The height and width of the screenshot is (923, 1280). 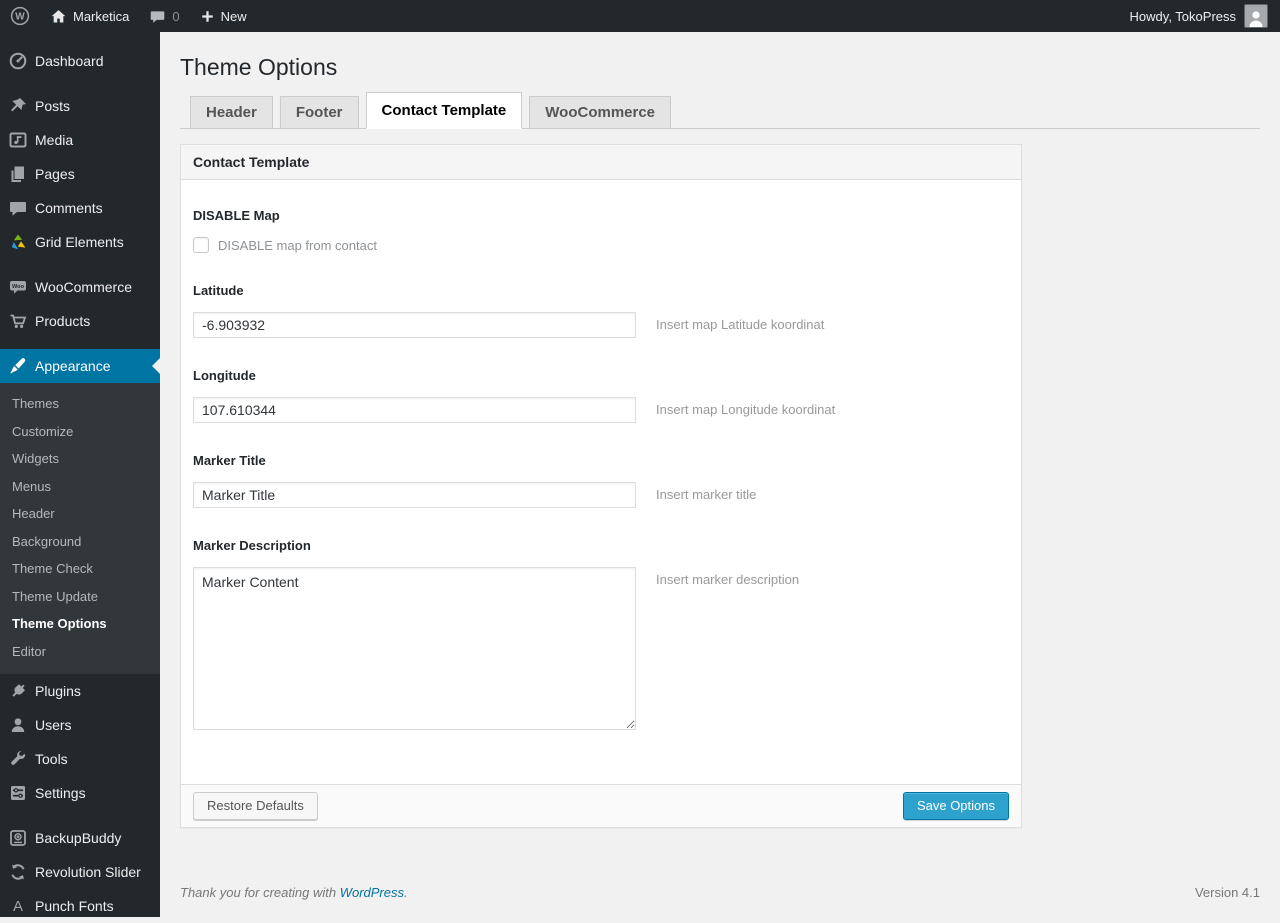 What do you see at coordinates (80, 321) in the screenshot?
I see `sidebar-item-products: Products` at bounding box center [80, 321].